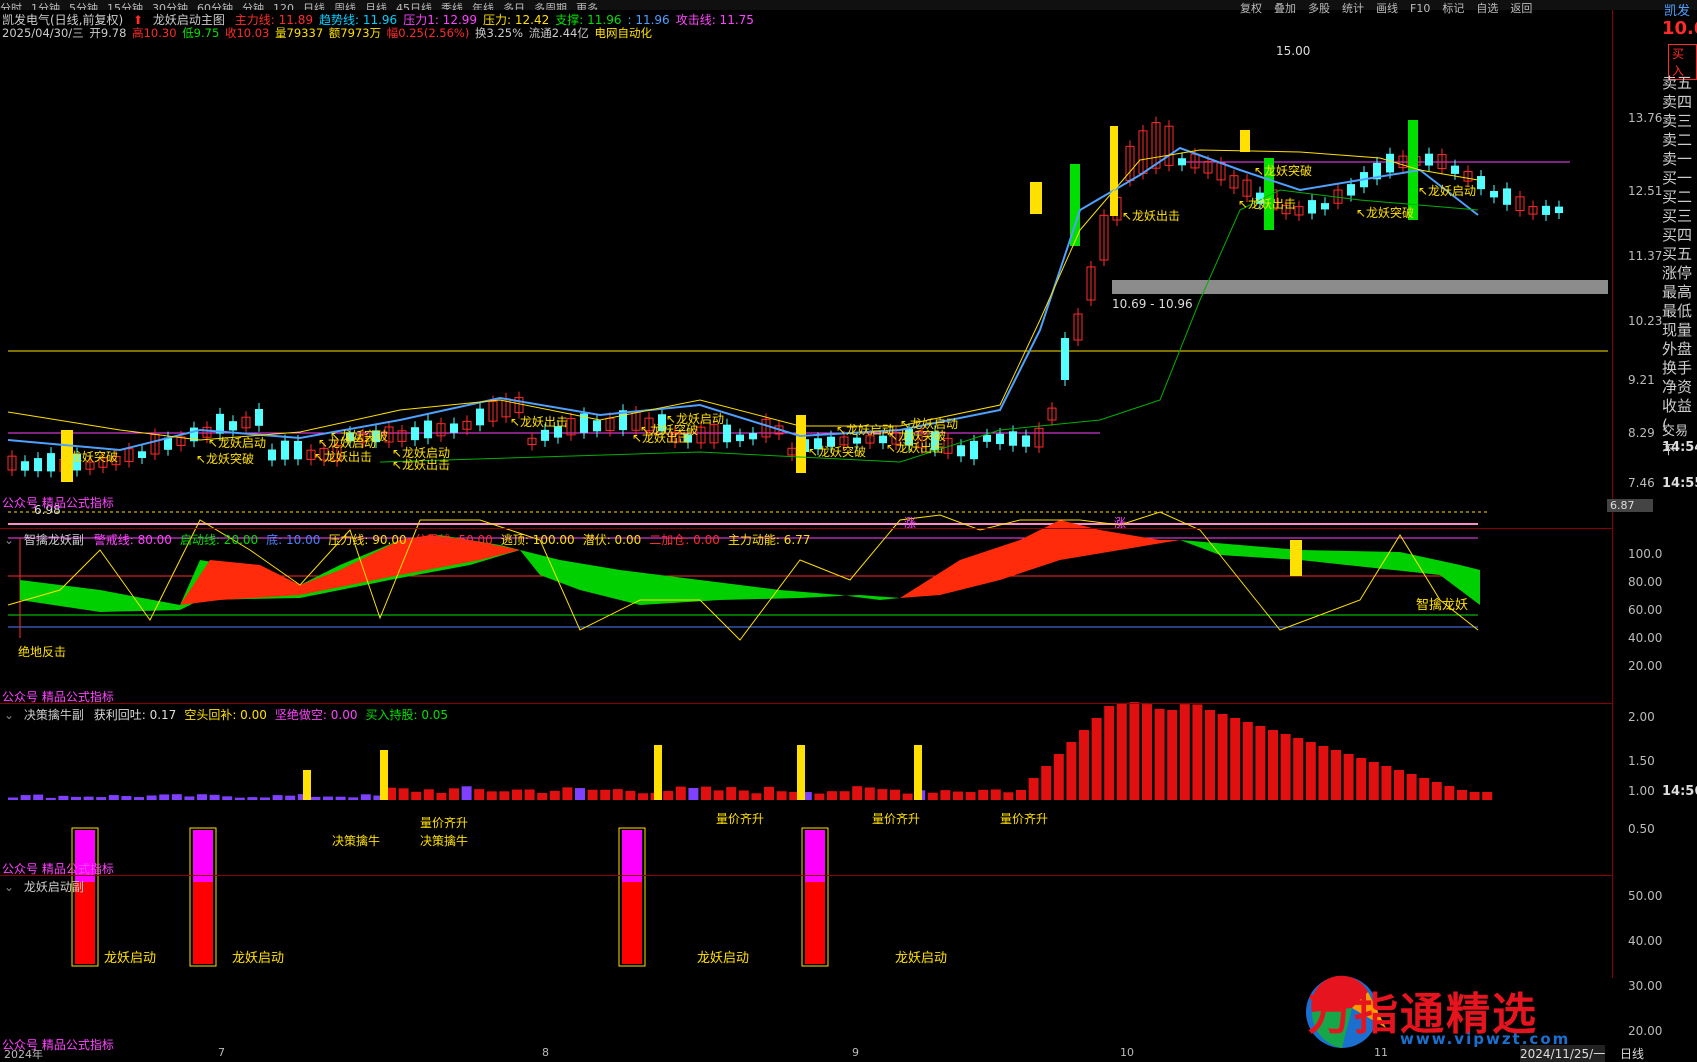  Describe the element at coordinates (632, 923) in the screenshot. I see `launch-block` at that location.